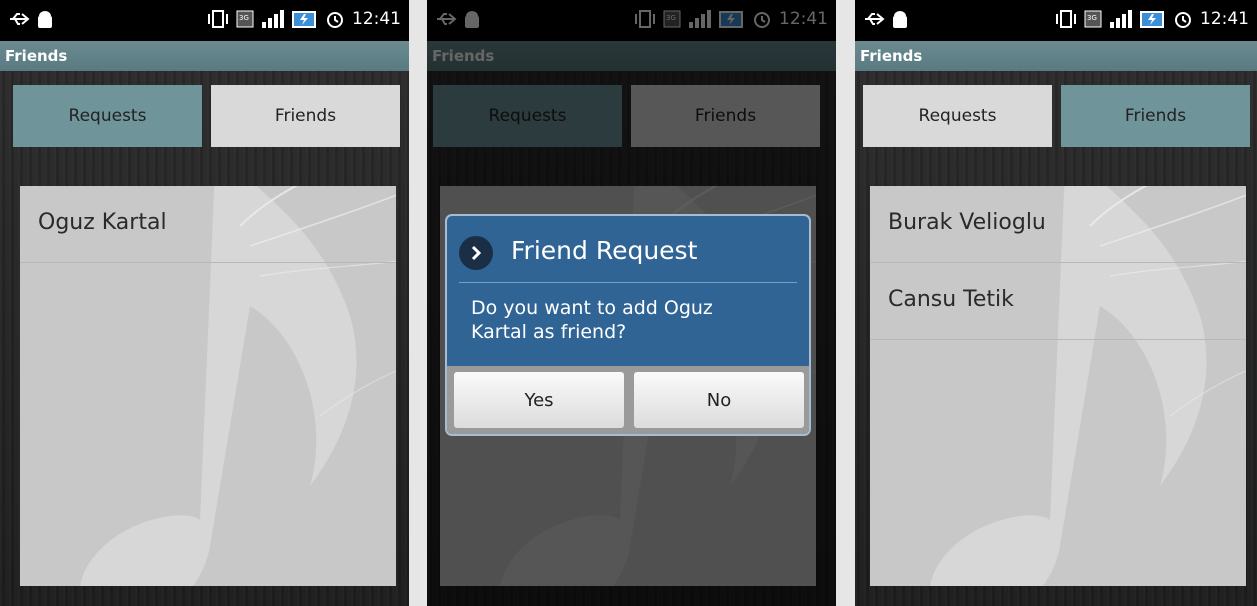 Image resolution: width=1257 pixels, height=606 pixels. What do you see at coordinates (476, 253) in the screenshot?
I see `chevron-right-icon` at bounding box center [476, 253].